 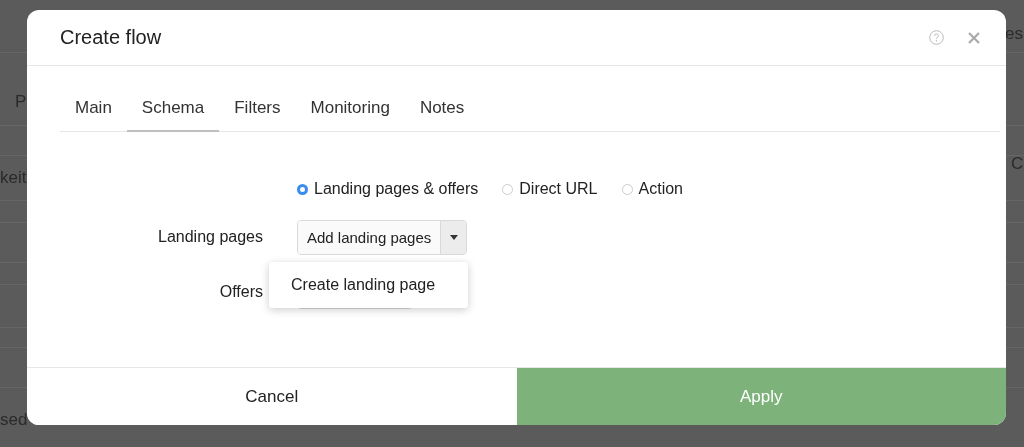 What do you see at coordinates (652, 189) in the screenshot?
I see `radio-option: Action` at bounding box center [652, 189].